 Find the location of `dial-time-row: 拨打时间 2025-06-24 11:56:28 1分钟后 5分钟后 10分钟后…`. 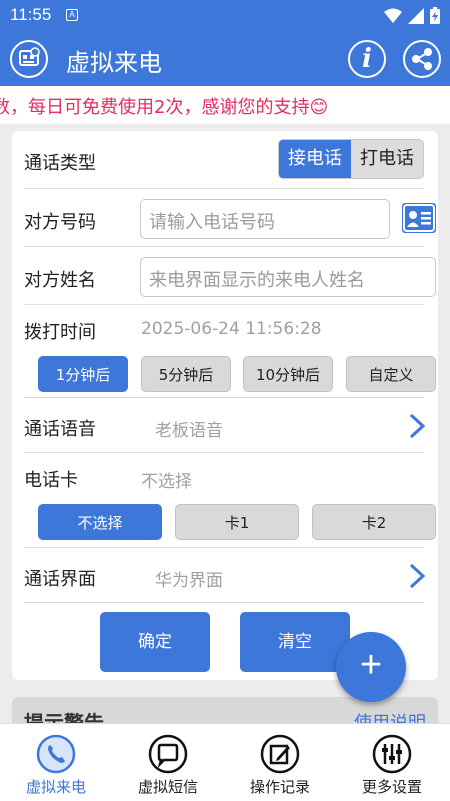

dial-time-row: 拨打时间 2025-06-24 11:56:28 1分钟后 5分钟后 10分钟后… is located at coordinates (230, 351).